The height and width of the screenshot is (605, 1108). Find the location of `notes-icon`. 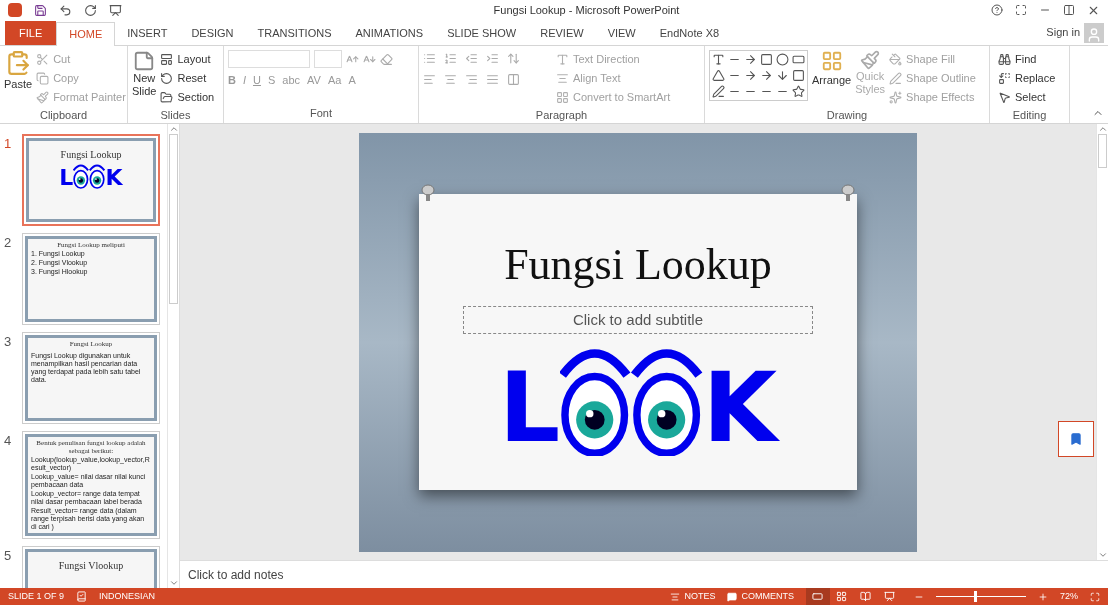

notes-icon is located at coordinates (675, 596).